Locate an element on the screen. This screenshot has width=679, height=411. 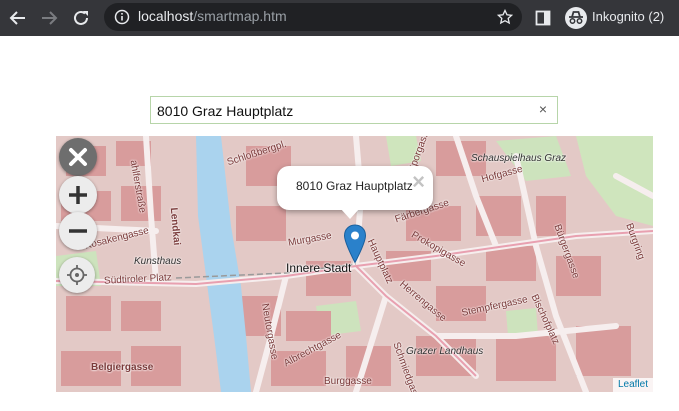
forward-arrow-icon is located at coordinates (49, 18).